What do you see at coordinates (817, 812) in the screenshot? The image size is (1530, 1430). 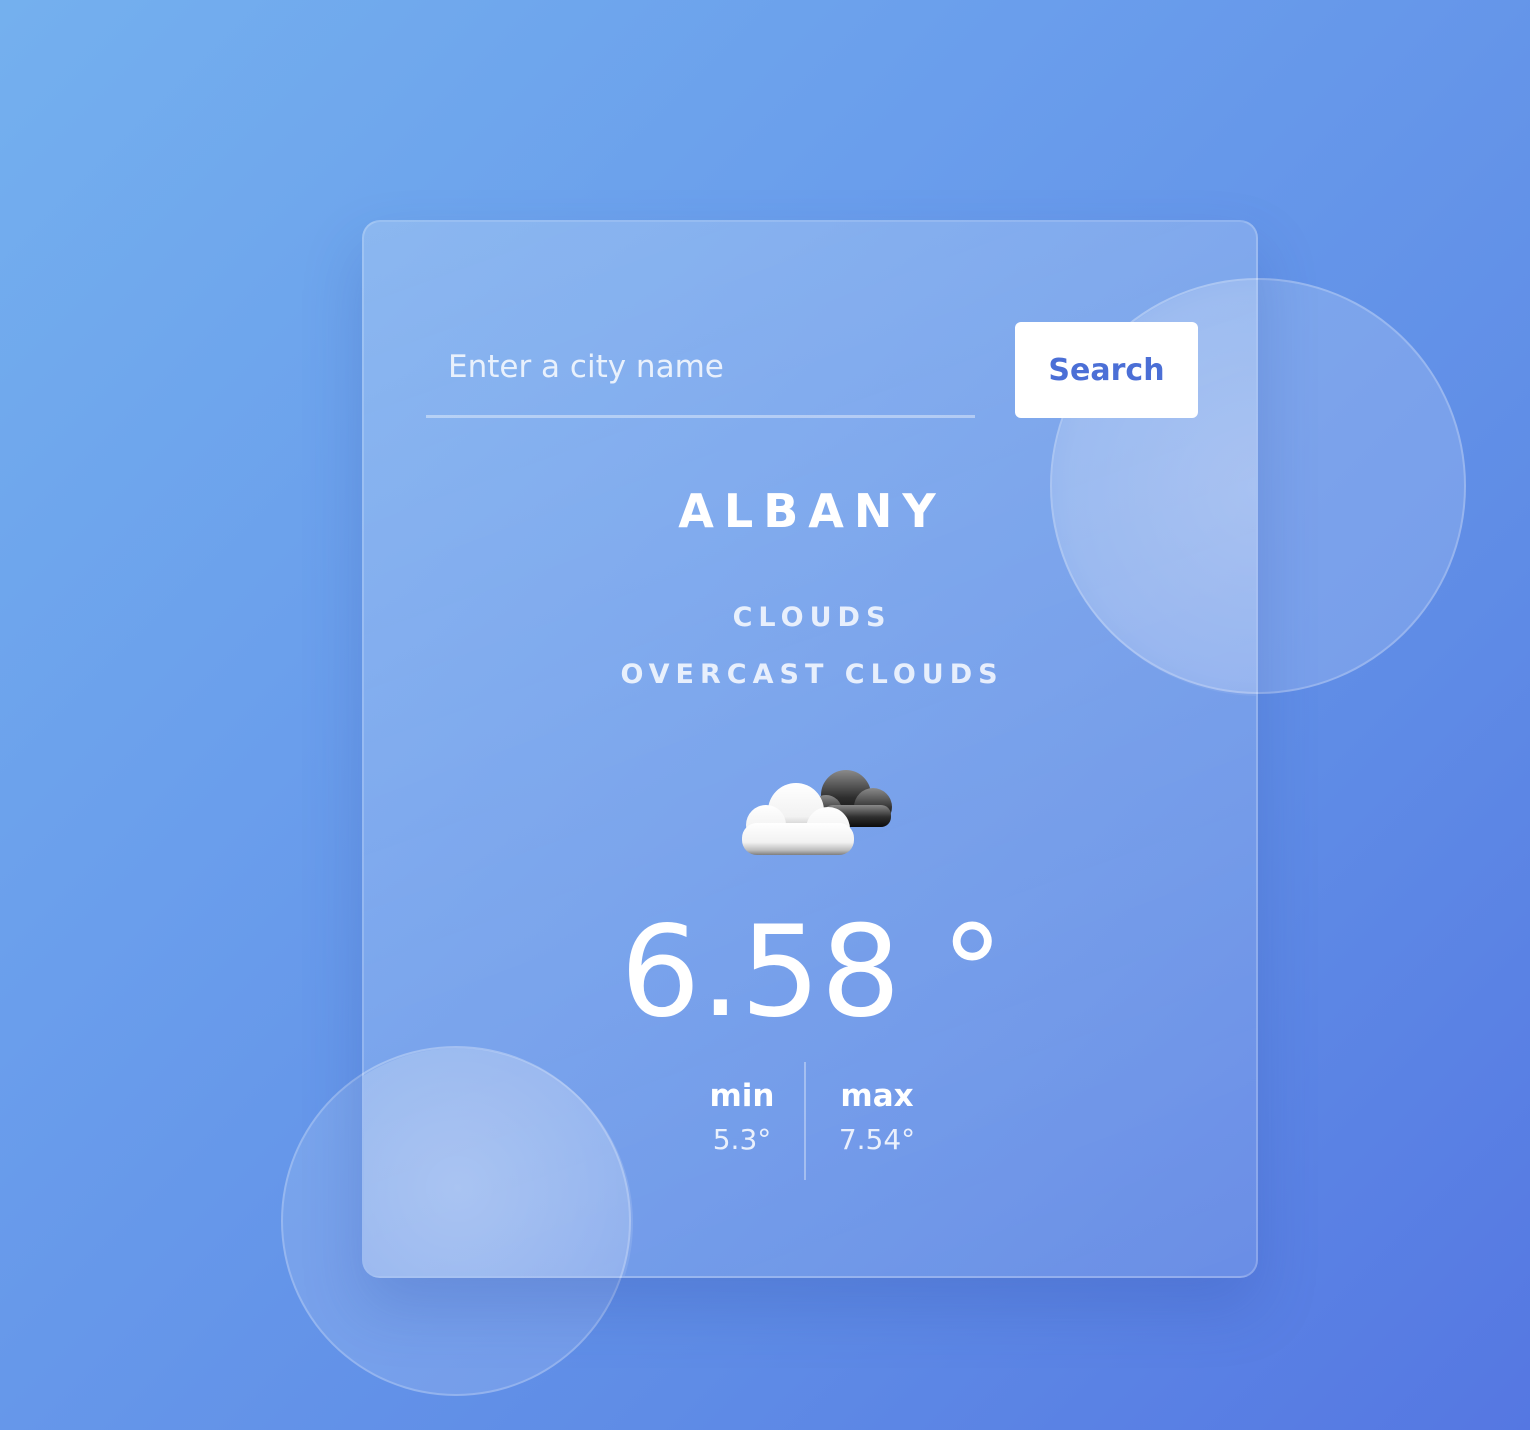 I see `overcast-clouds-icon` at bounding box center [817, 812].